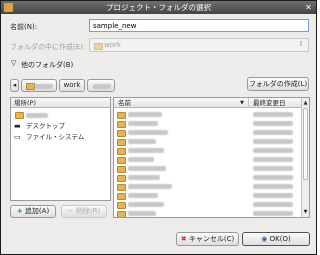  Describe the element at coordinates (124, 103) in the screenshot. I see `column-header-name-label: 名前` at that location.